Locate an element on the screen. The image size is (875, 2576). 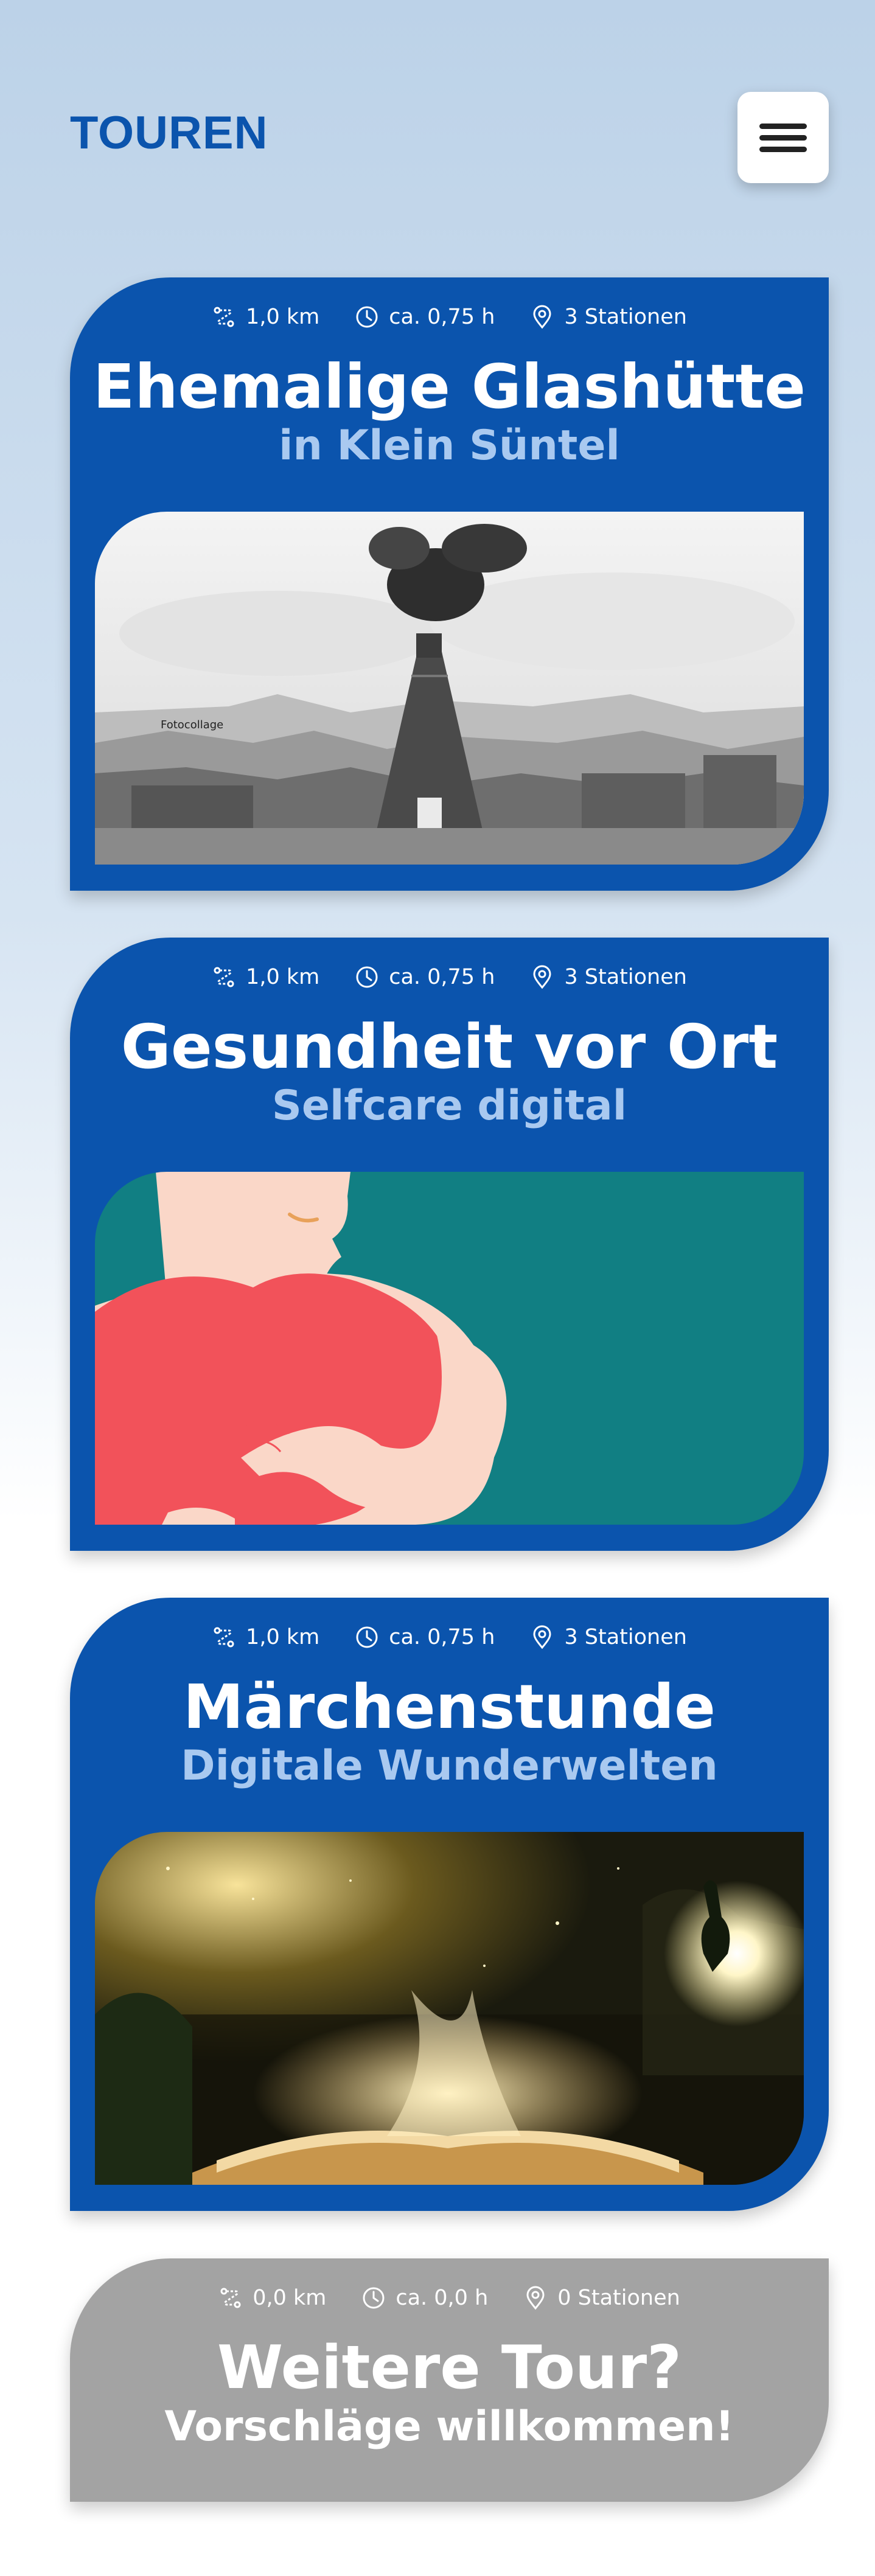
tour-meta: 0,0 km ca. 0,0 h 0 Stationen is located at coordinates (449, 2298).